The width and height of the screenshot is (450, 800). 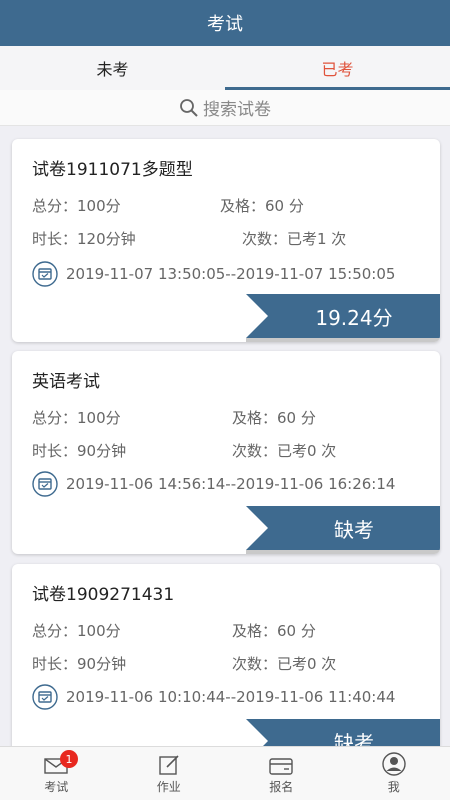 I want to click on search-bar: 搜索试卷, so click(x=225, y=108).